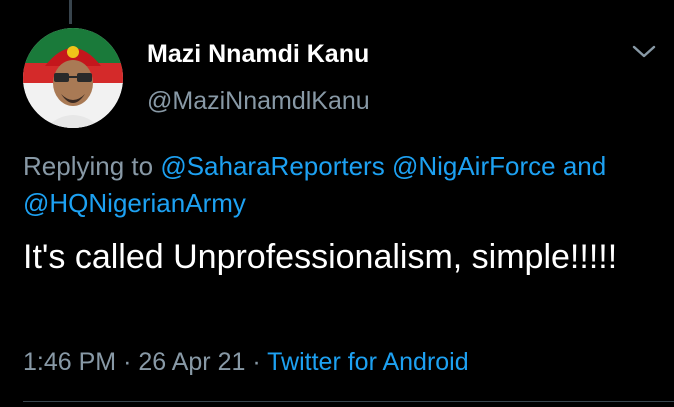 This screenshot has width=674, height=407. I want to click on divider, so click(348, 401).